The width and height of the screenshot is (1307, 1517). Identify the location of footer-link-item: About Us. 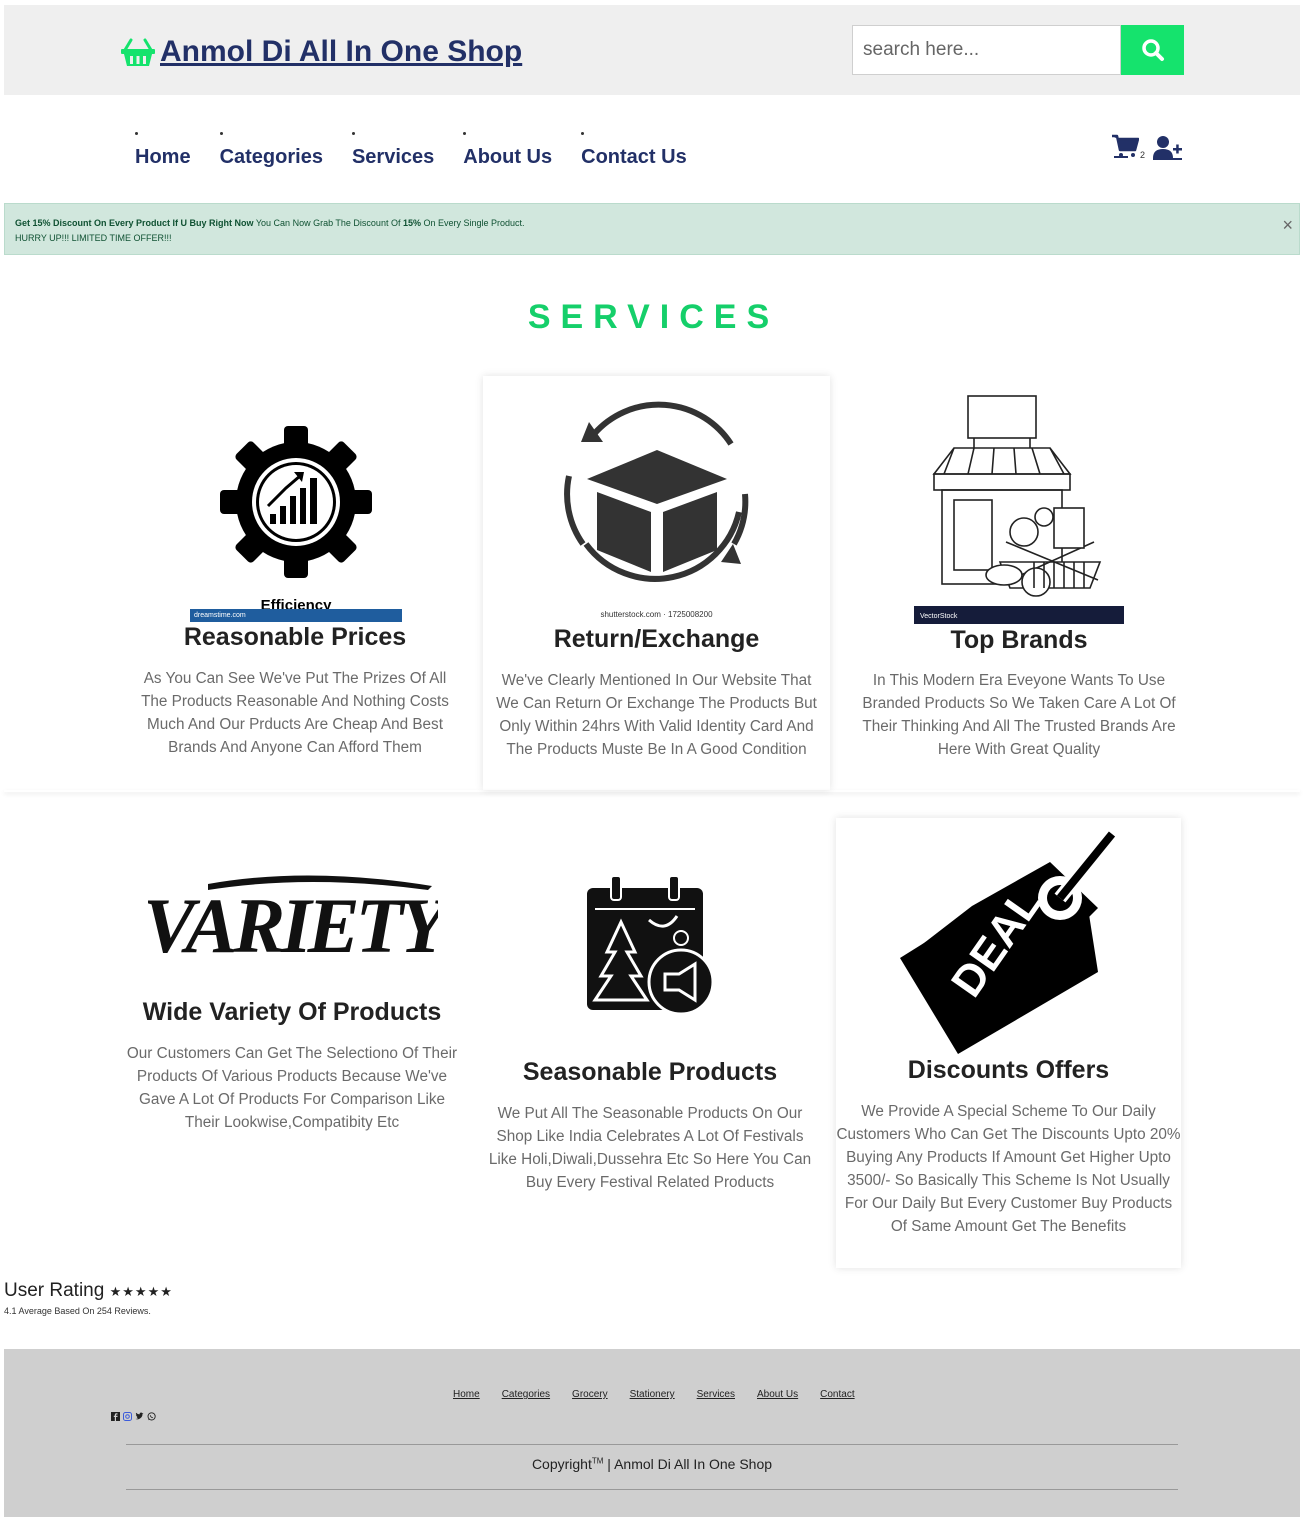
(788, 1393).